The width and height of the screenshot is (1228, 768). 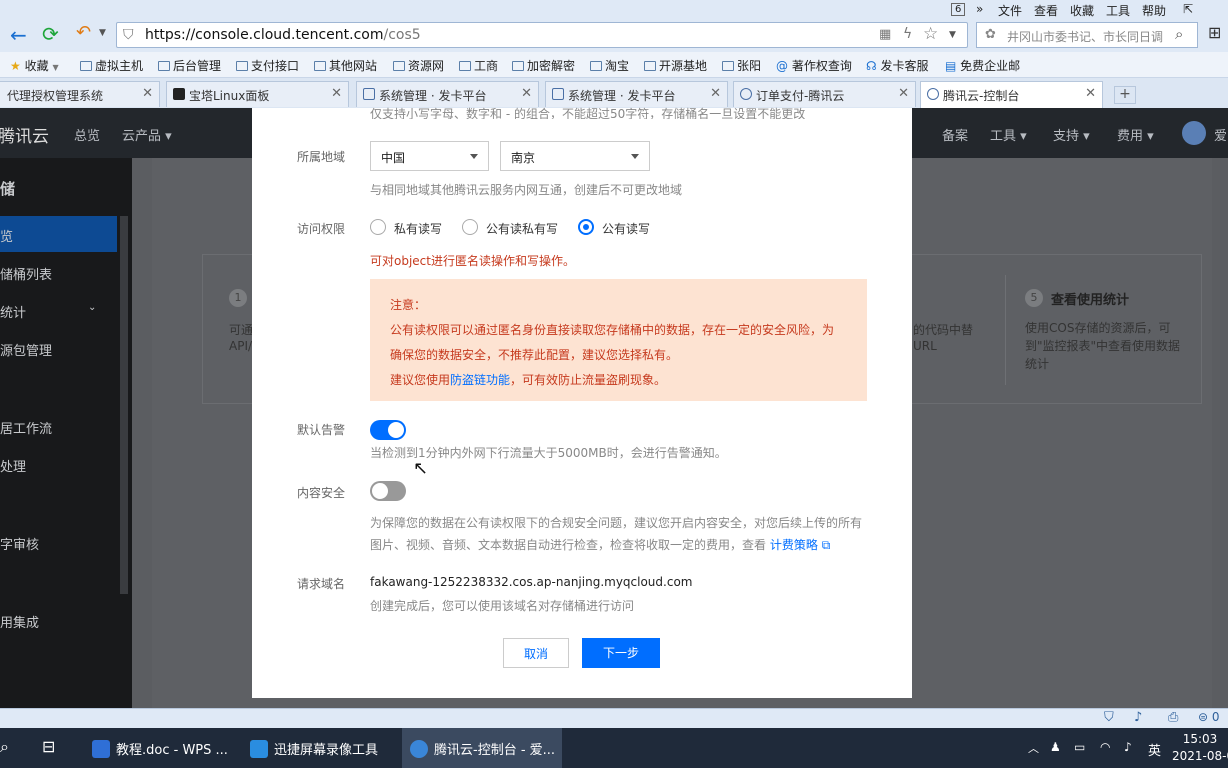 I want to click on star-icon: ☆, so click(x=930, y=34).